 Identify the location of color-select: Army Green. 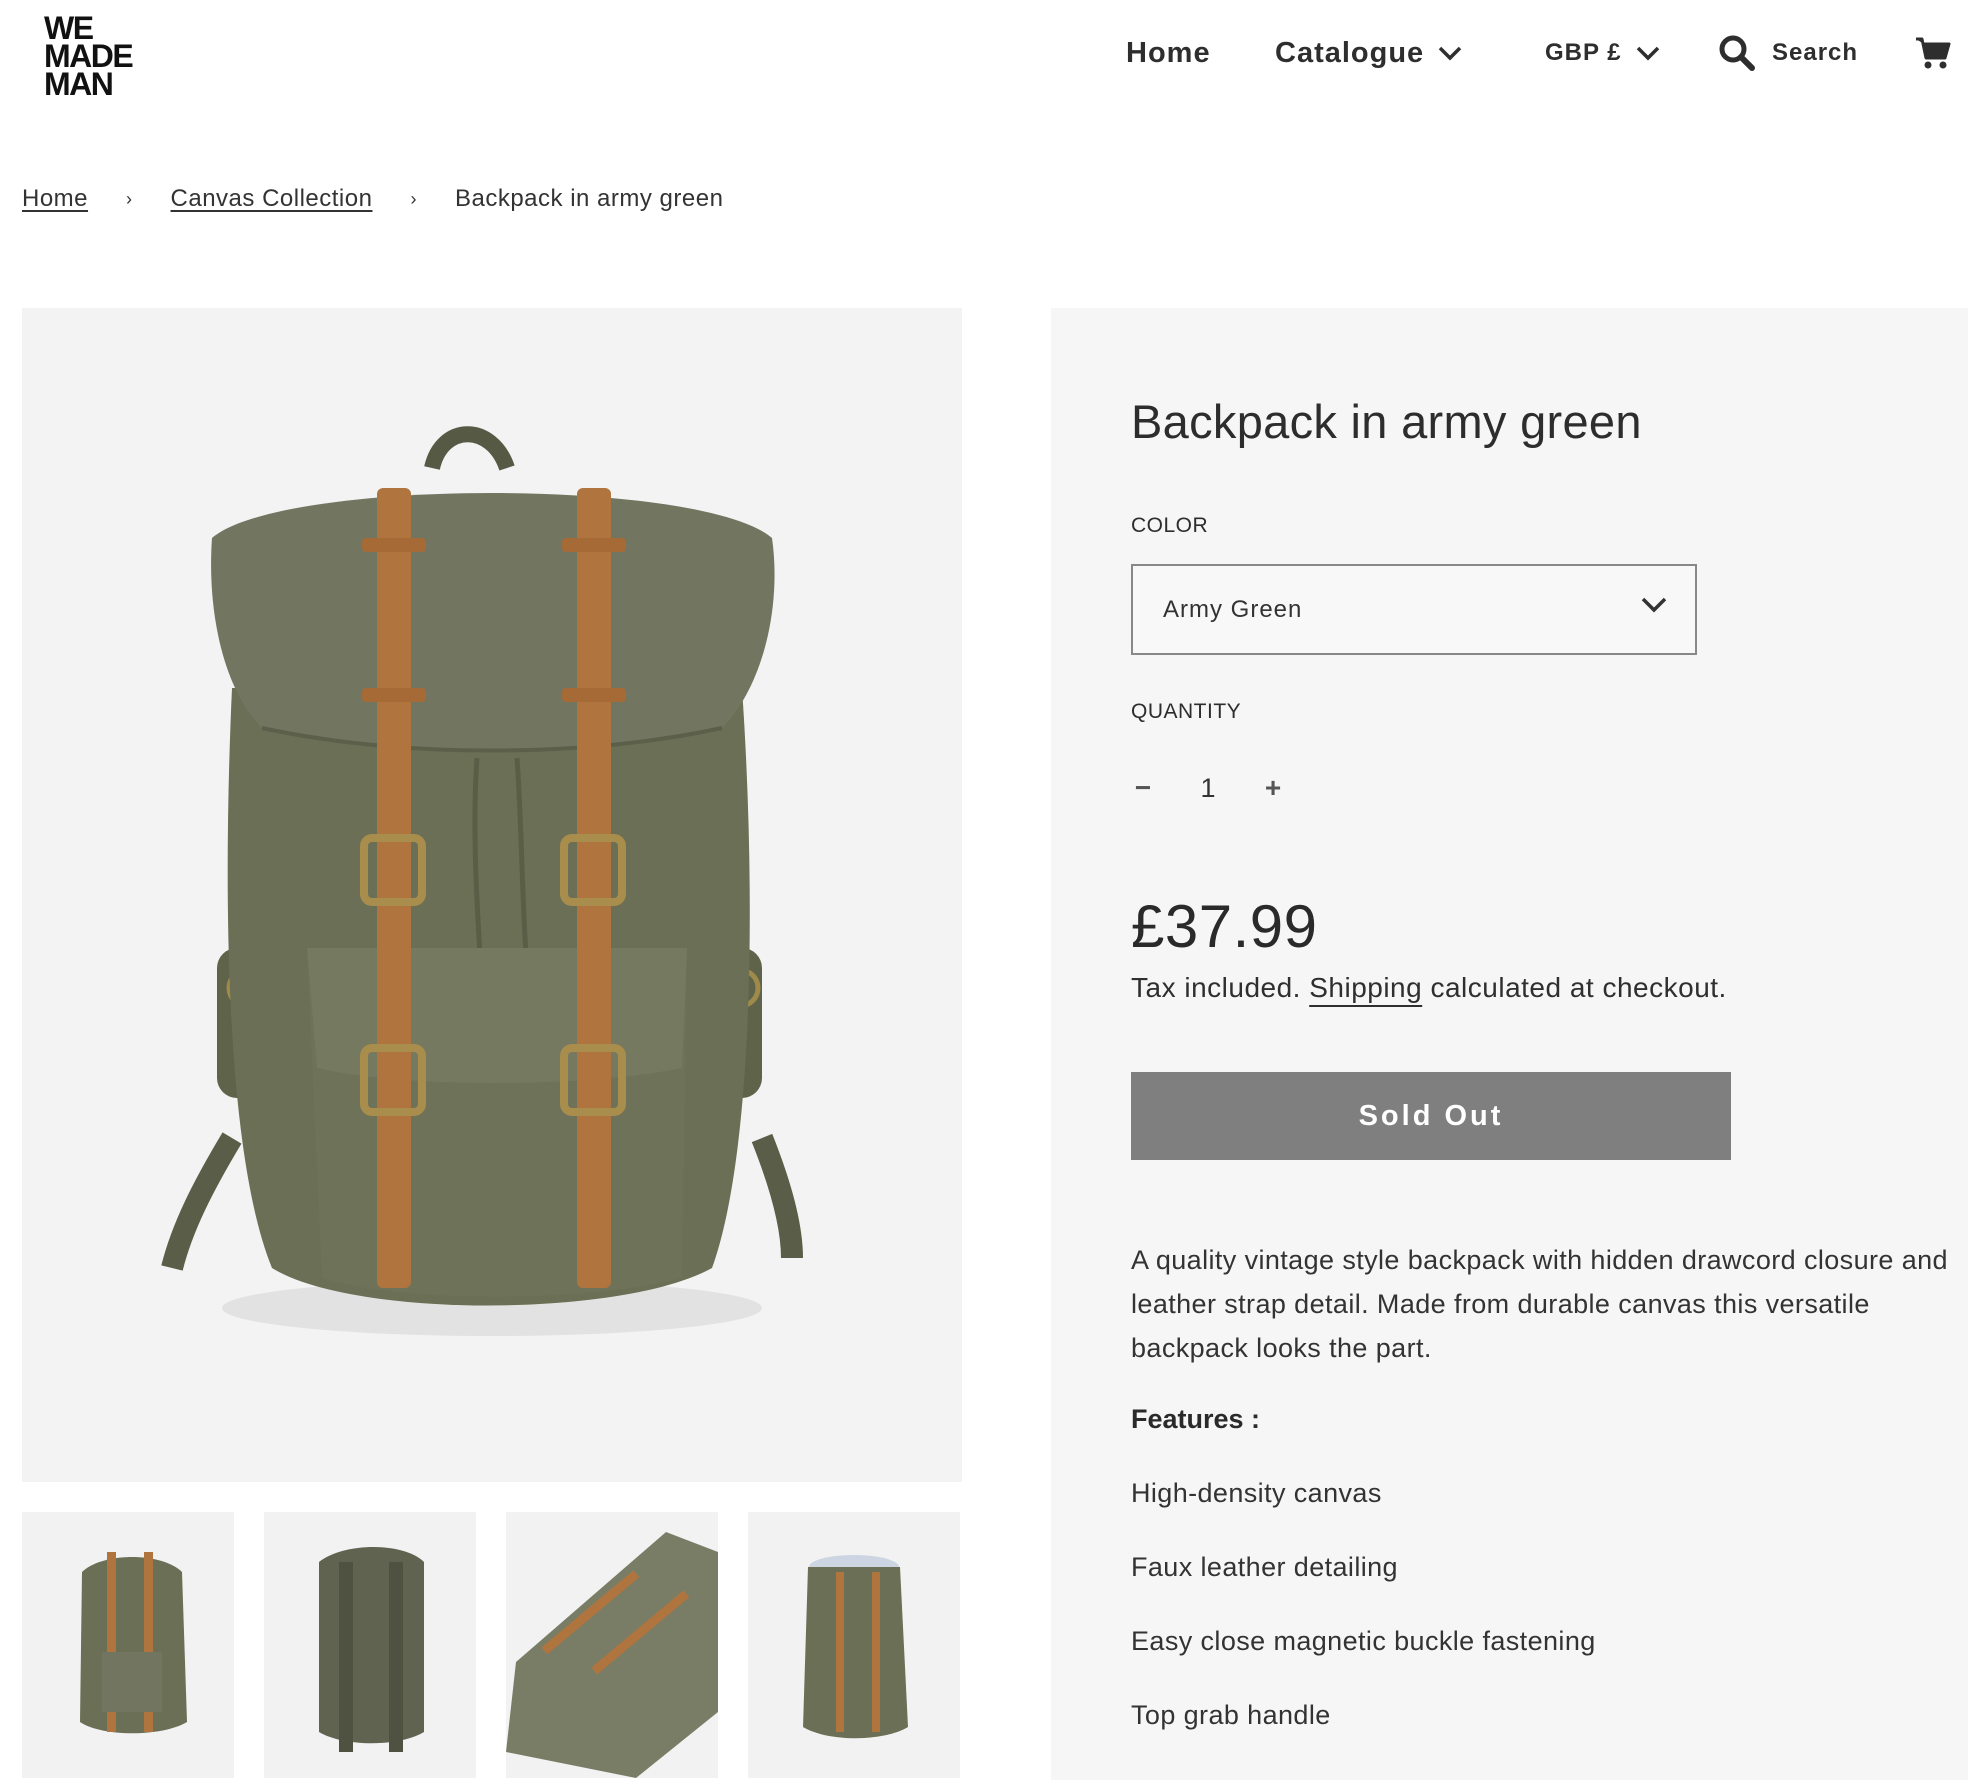
(1414, 609).